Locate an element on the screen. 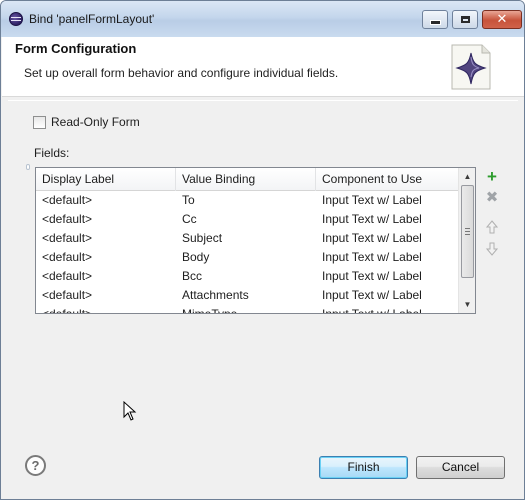 Image resolution: width=525 pixels, height=500 pixels. maximize-icon is located at coordinates (465, 19).